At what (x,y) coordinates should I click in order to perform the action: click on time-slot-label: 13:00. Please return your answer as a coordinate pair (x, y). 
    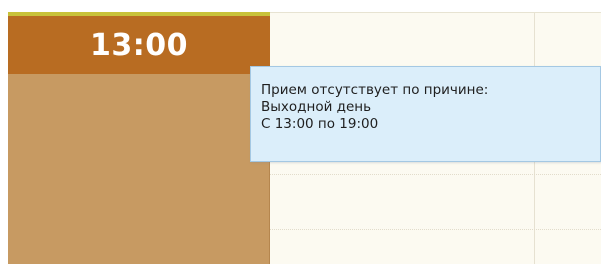
    Looking at the image, I should click on (139, 45).